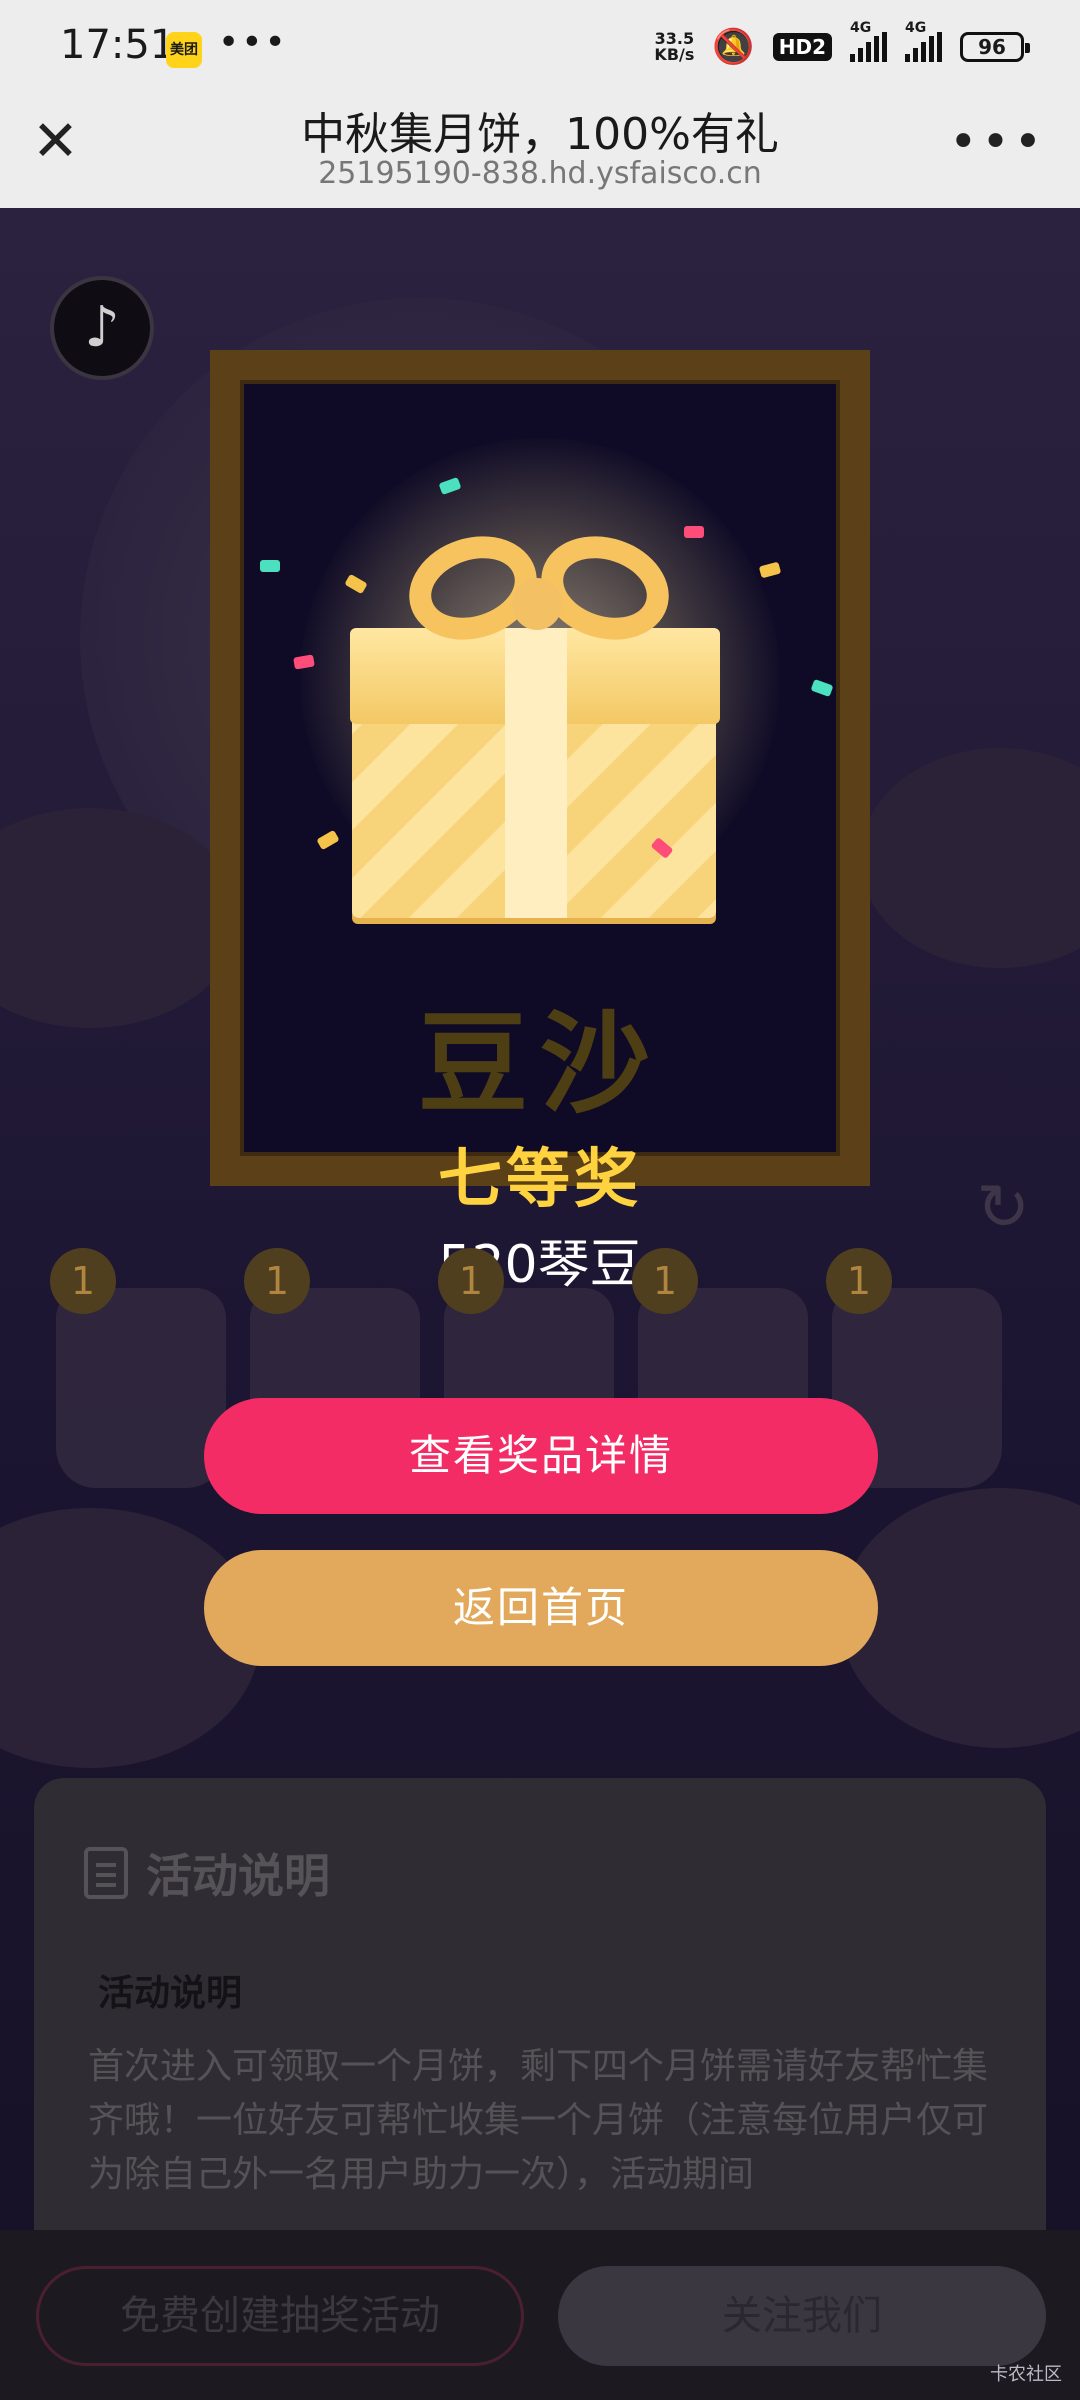 The height and width of the screenshot is (2400, 1080). What do you see at coordinates (923, 41) in the screenshot?
I see `signal-icon-2: 4G` at bounding box center [923, 41].